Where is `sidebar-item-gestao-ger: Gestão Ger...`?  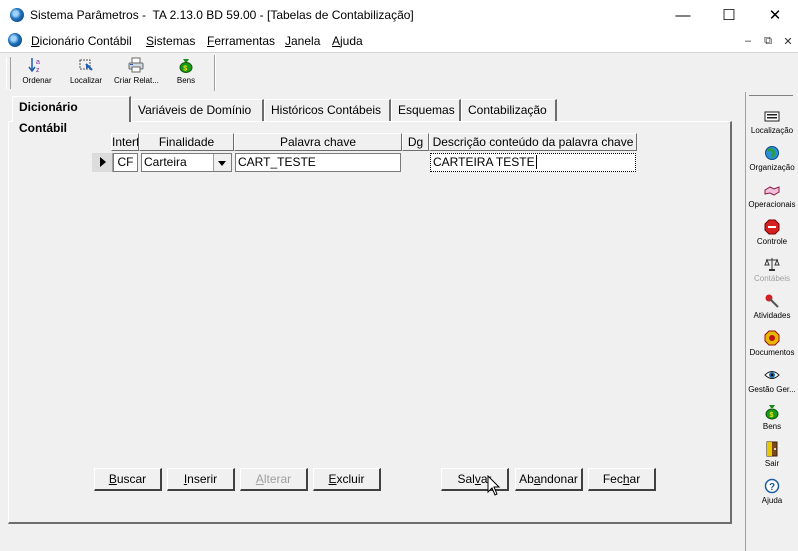 sidebar-item-gestao-ger: Gestão Ger... is located at coordinates (772, 383).